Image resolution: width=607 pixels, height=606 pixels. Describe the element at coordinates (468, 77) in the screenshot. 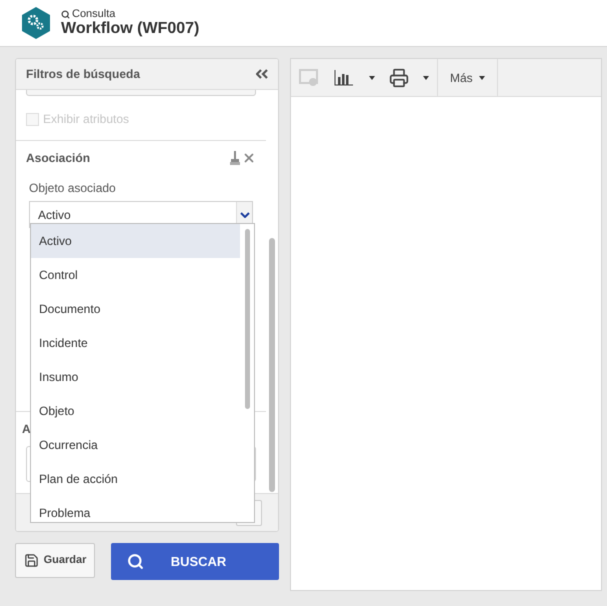

I see `more-button: Más` at that location.